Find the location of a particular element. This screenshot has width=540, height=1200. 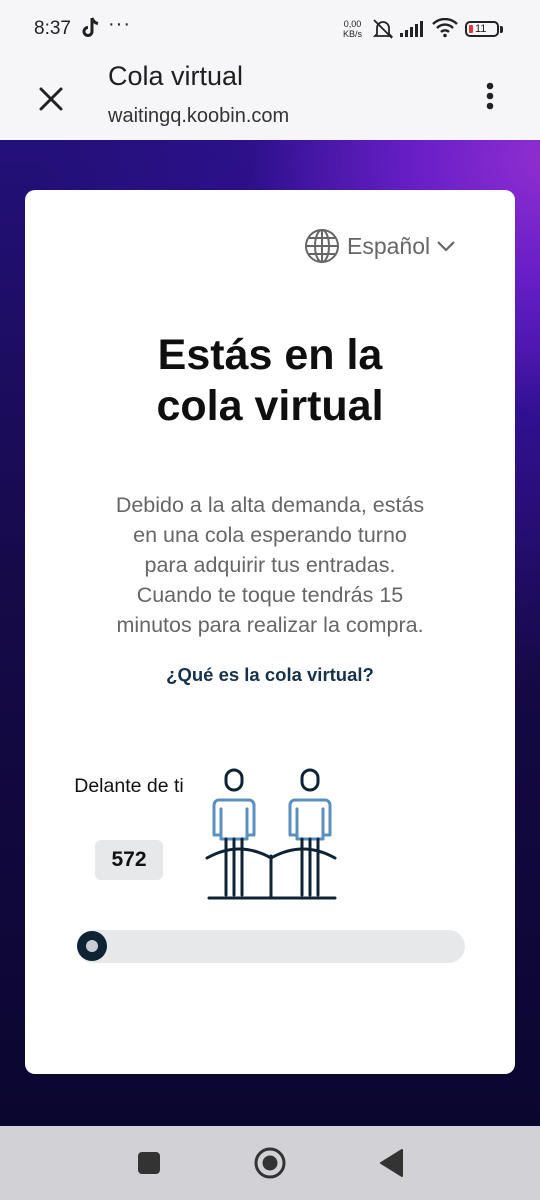

network-speed-unit: KB/s is located at coordinates (353, 34).